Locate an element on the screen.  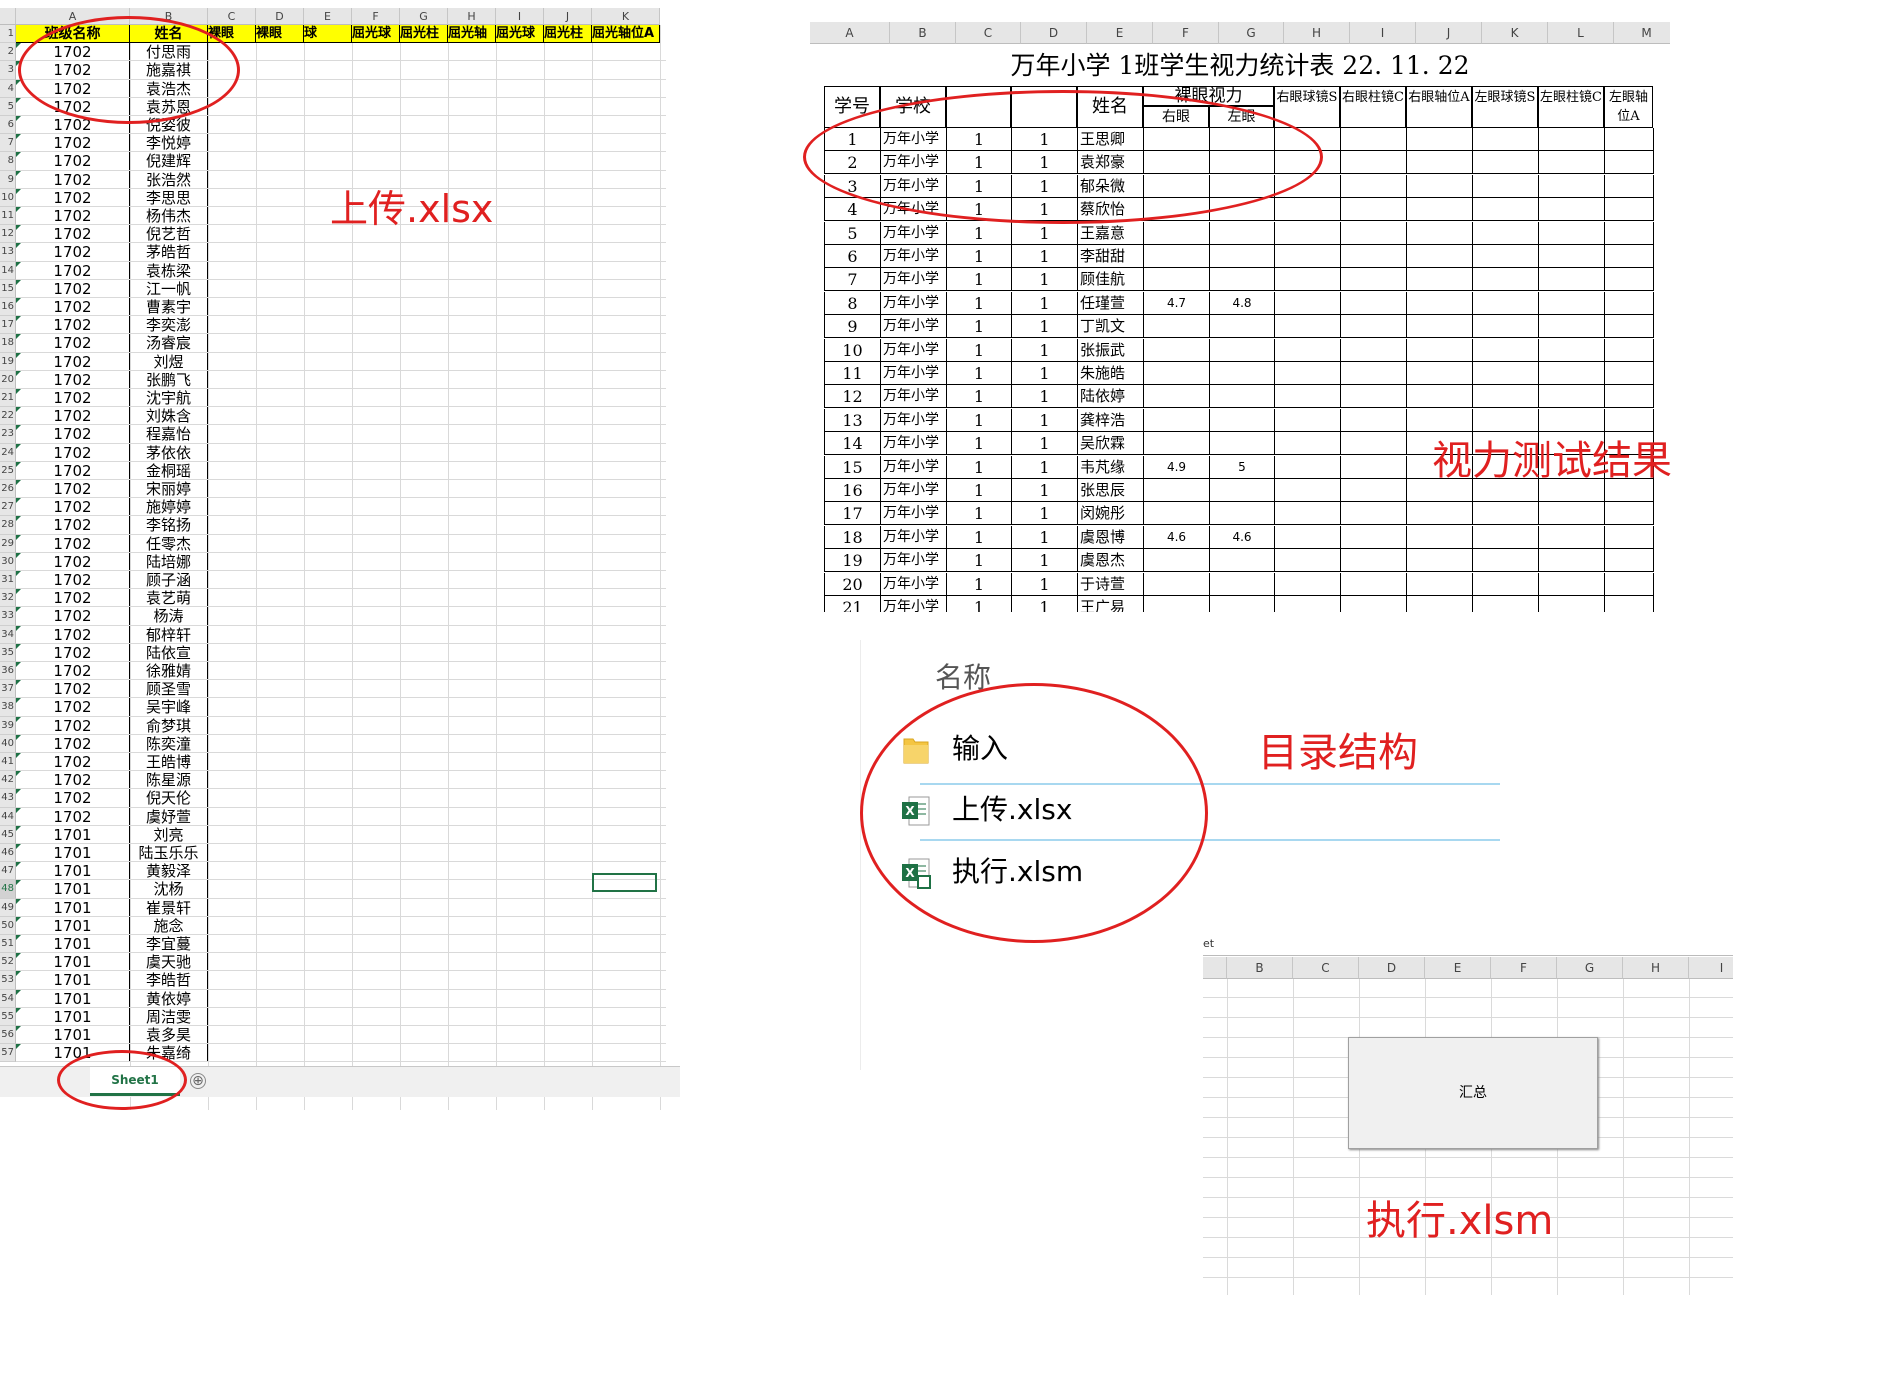
row-header: 42 is located at coordinates (8, 780).